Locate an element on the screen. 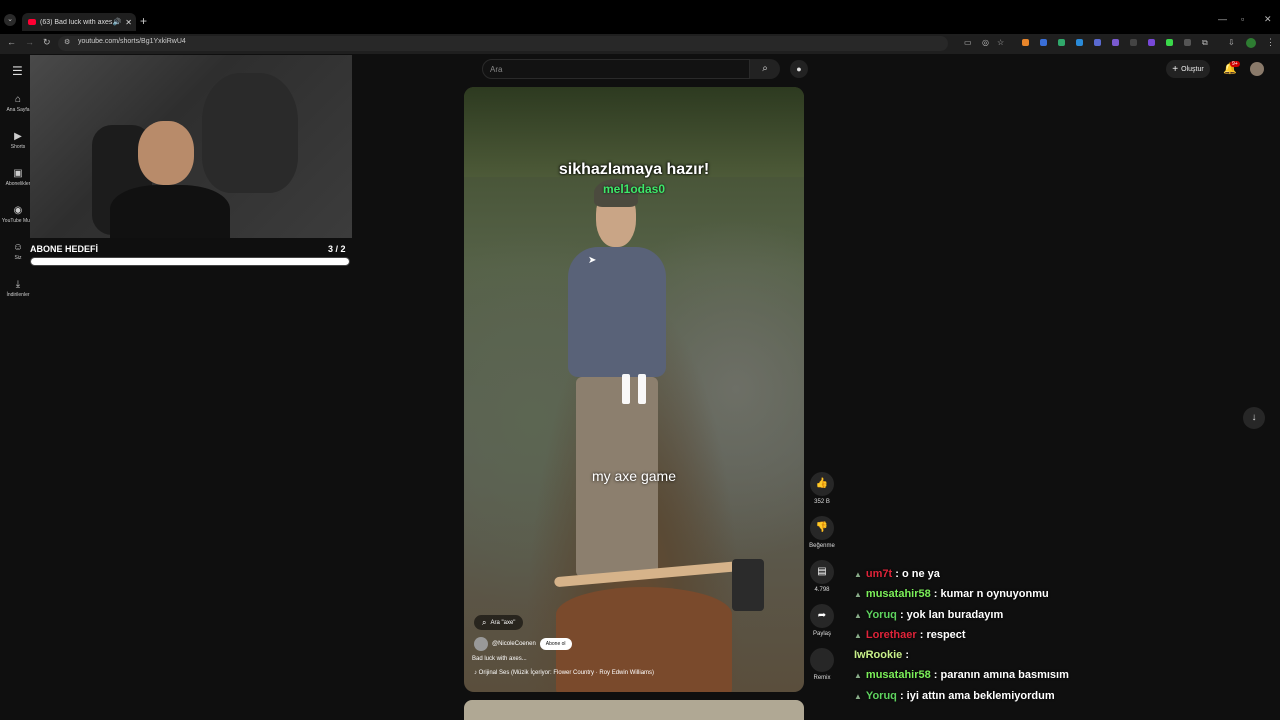 The image size is (1280, 720). forward-icon: → is located at coordinates (29, 42).